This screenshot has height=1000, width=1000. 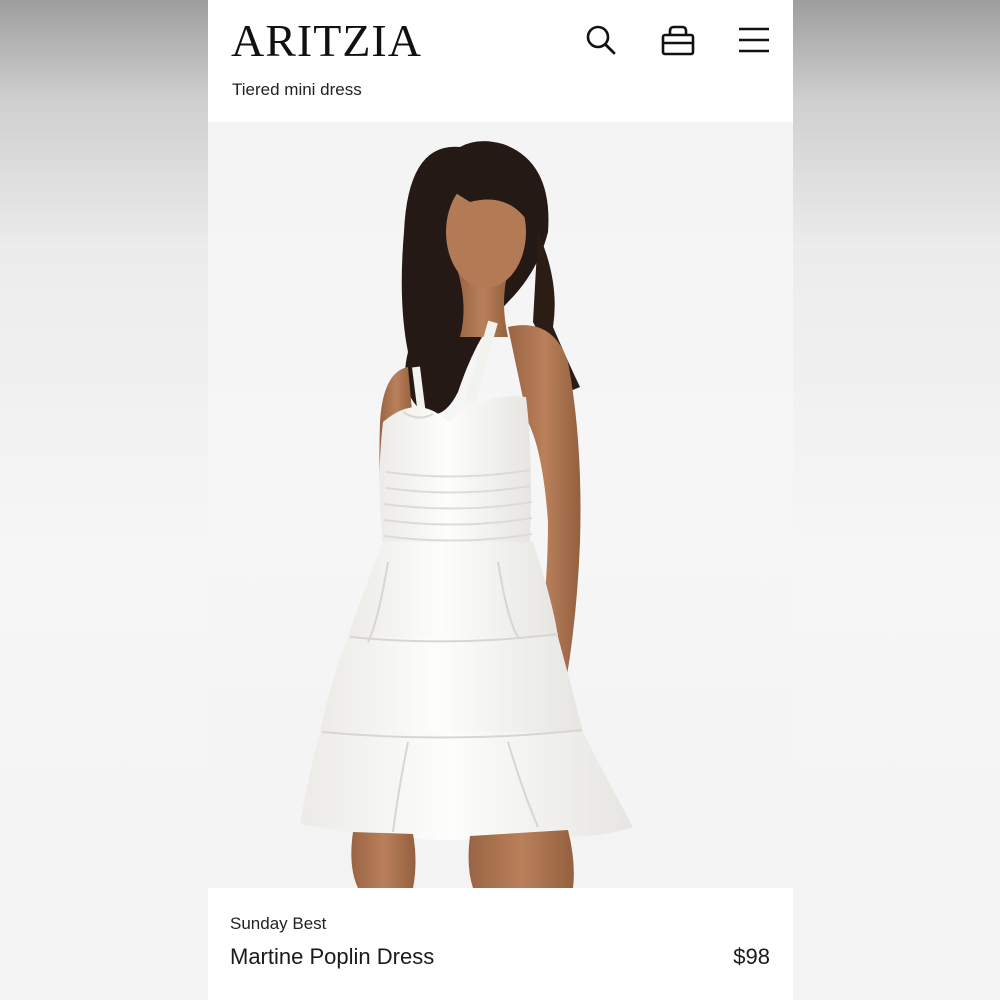 What do you see at coordinates (278, 924) in the screenshot?
I see `product-brand: Sunday Best` at bounding box center [278, 924].